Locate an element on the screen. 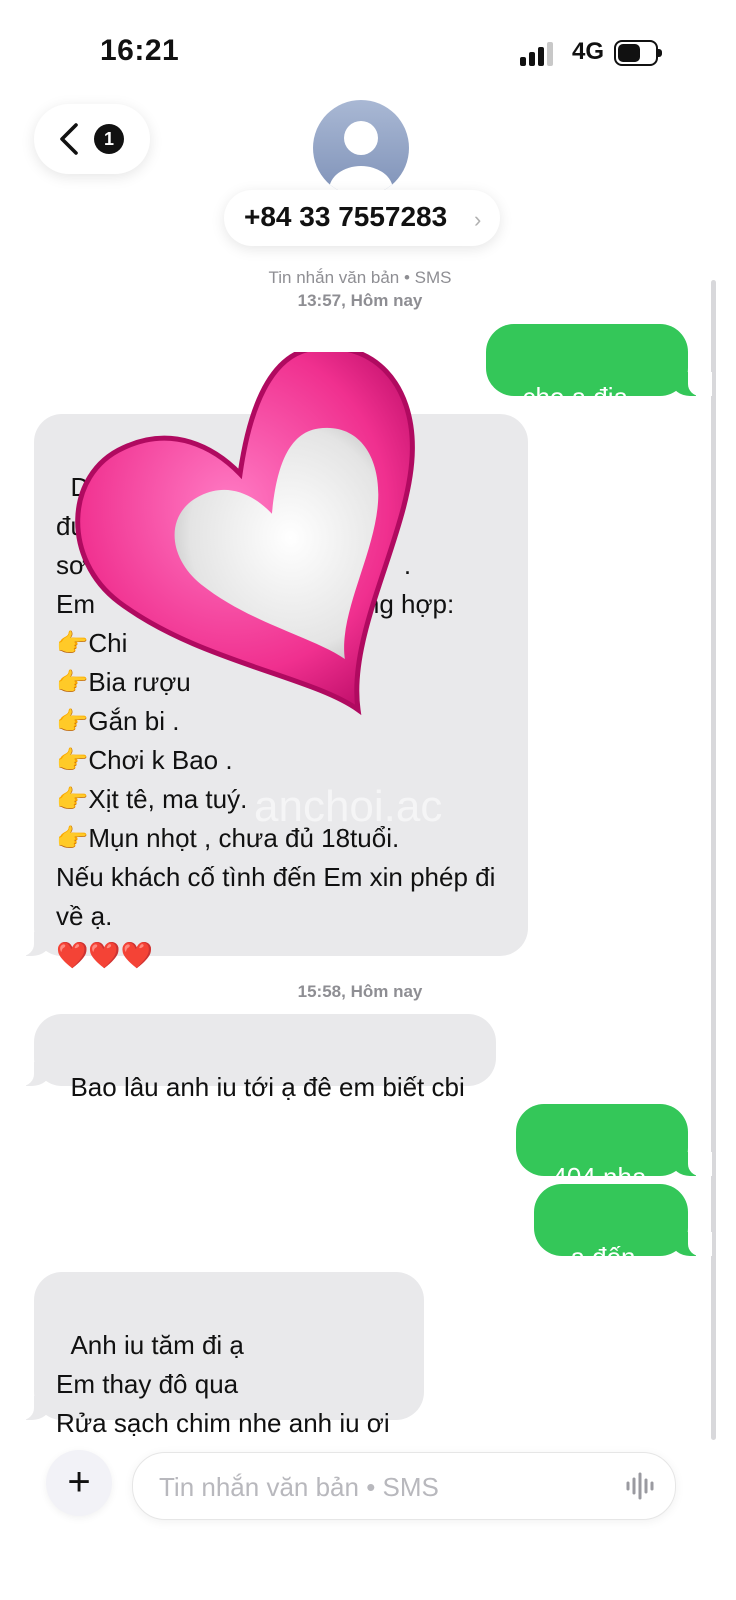 The height and width of the screenshot is (1600, 736). message-bubble-outgoing: a đến roi is located at coordinates (623, 1247).